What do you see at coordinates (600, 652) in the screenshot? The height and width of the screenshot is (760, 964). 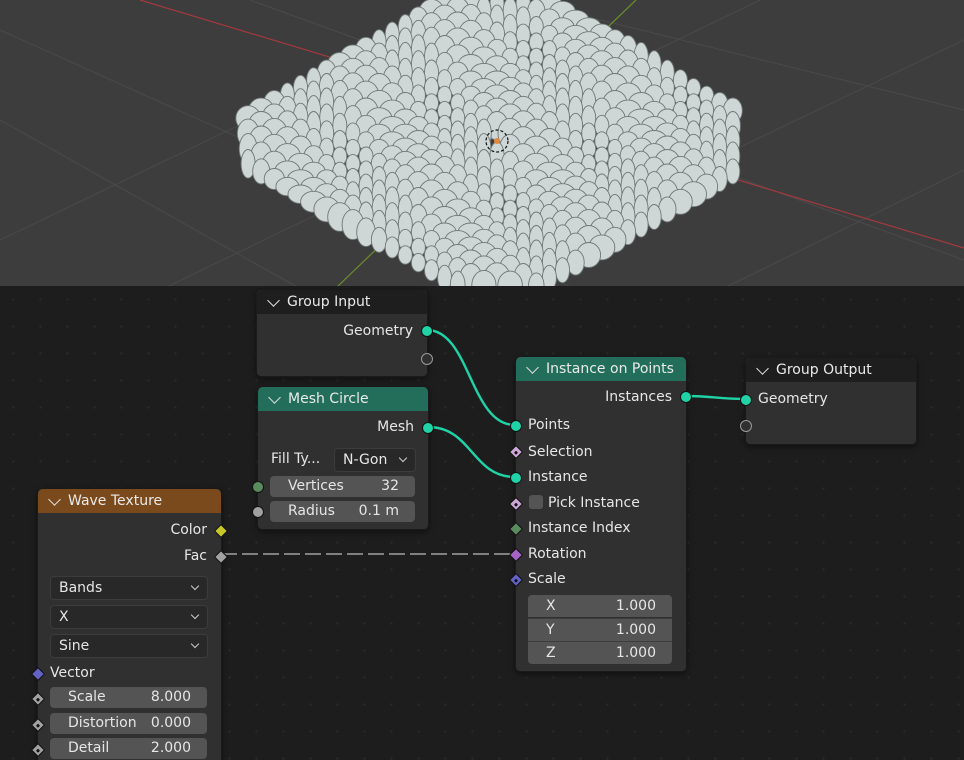 I see `scale-z-field: Z 1.000` at bounding box center [600, 652].